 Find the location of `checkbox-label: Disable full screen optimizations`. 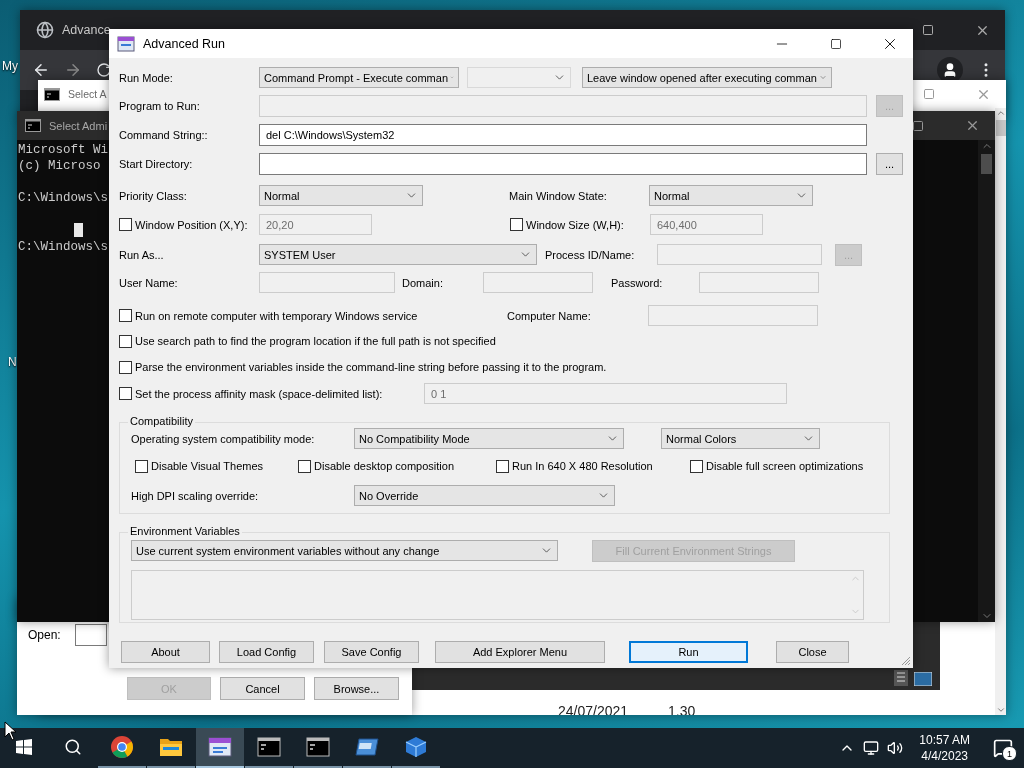

checkbox-label: Disable full screen optimizations is located at coordinates (785, 466).